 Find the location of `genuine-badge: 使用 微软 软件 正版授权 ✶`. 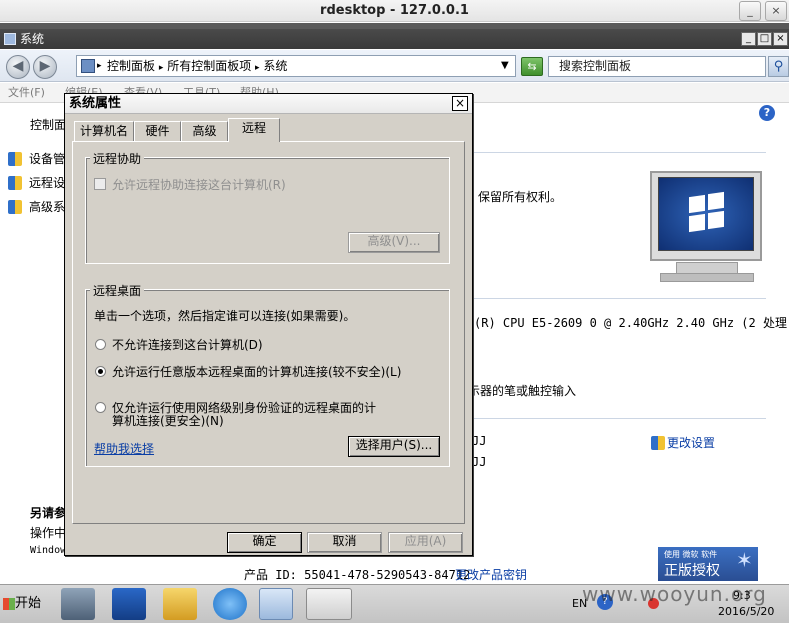

genuine-badge: 使用 微软 软件 正版授权 ✶ is located at coordinates (708, 564).